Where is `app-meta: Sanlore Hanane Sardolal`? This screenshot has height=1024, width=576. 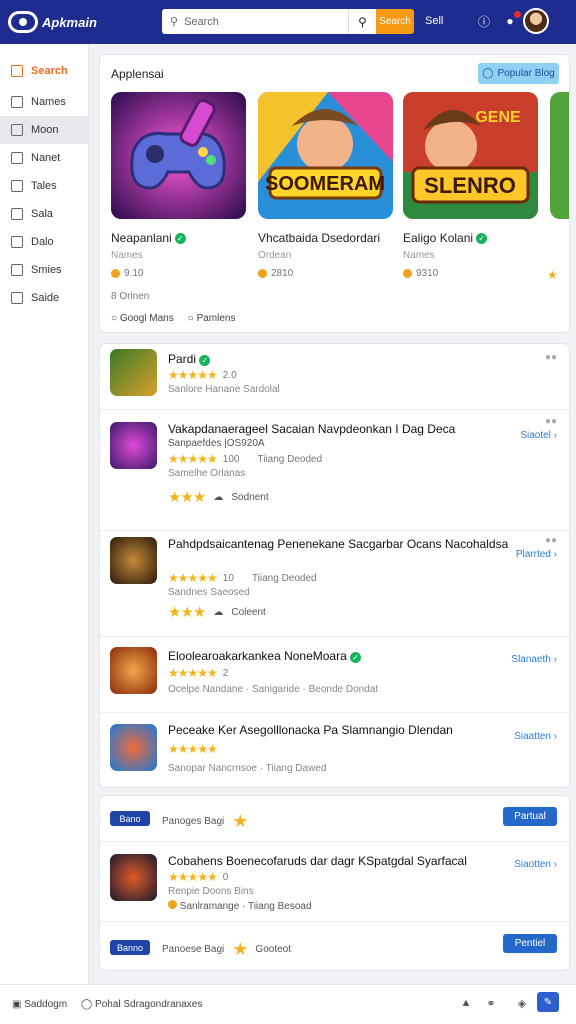 app-meta: Sanlore Hanane Sardolal is located at coordinates (224, 389).